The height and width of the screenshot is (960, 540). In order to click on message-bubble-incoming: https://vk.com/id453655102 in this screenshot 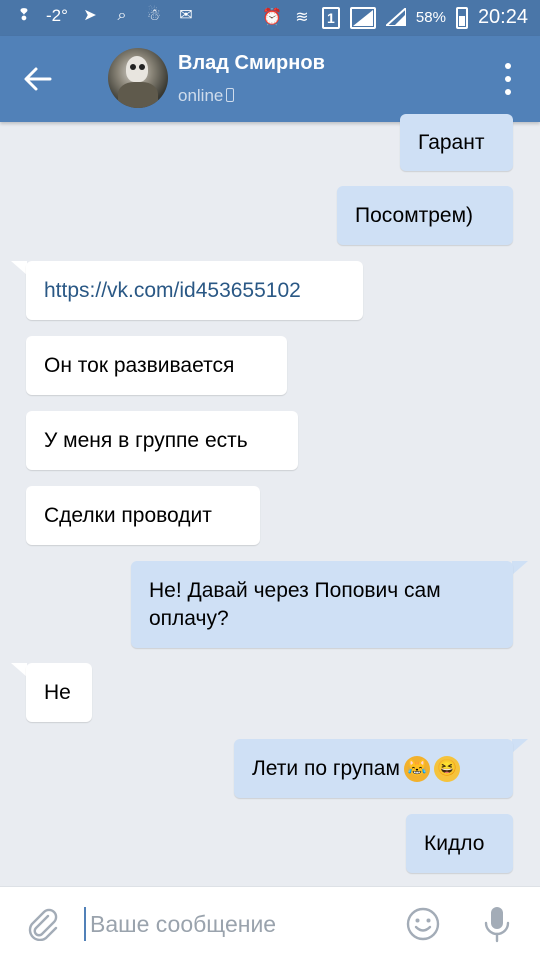, I will do `click(194, 290)`.